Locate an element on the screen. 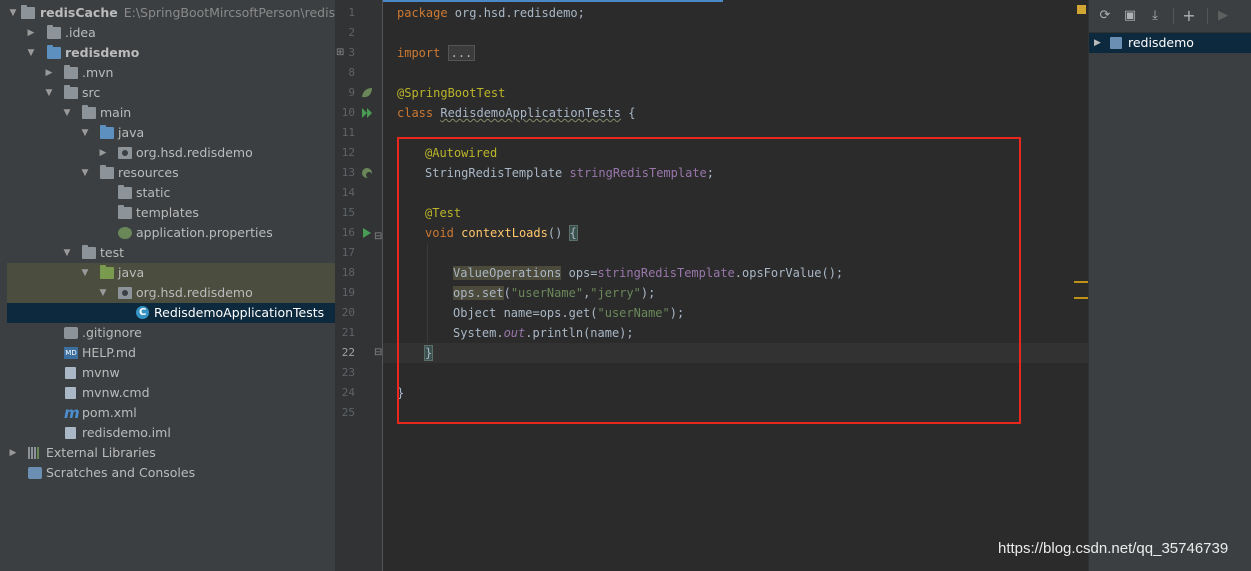  active-tab-indicator is located at coordinates (553, 1).